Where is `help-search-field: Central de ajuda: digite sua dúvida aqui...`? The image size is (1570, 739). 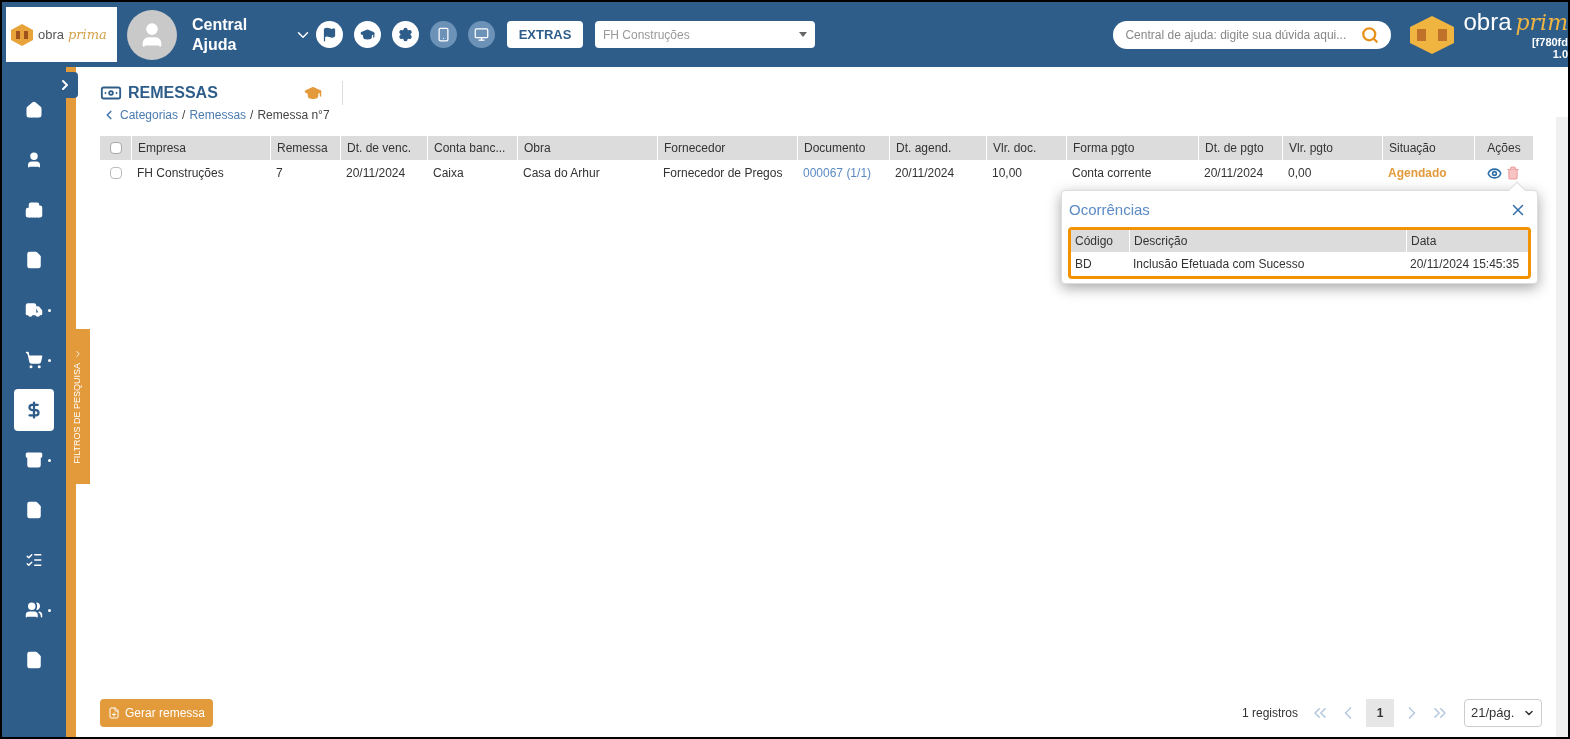
help-search-field: Central de ajuda: digite sua dúvida aqui... is located at coordinates (1252, 34).